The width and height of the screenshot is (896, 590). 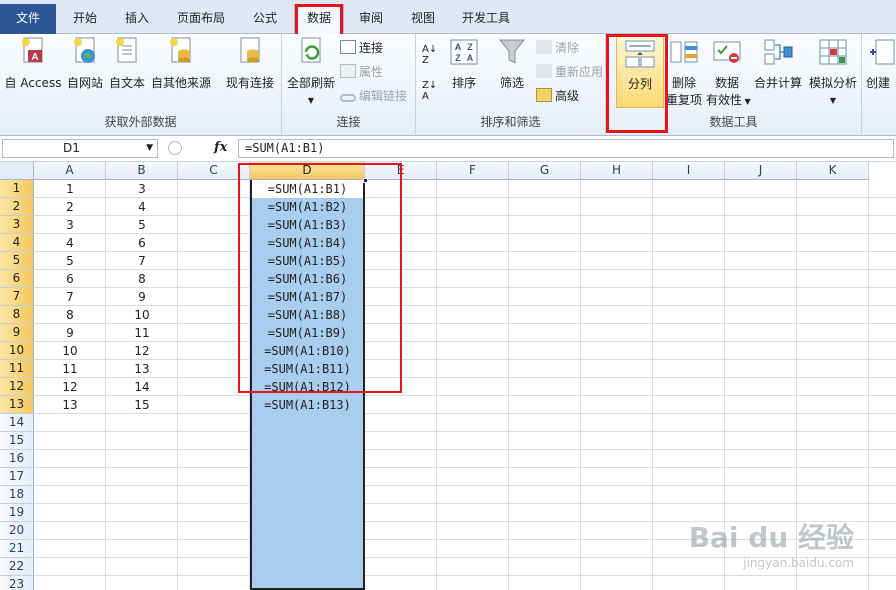 I want to click on row-header: 21, so click(x=17, y=549).